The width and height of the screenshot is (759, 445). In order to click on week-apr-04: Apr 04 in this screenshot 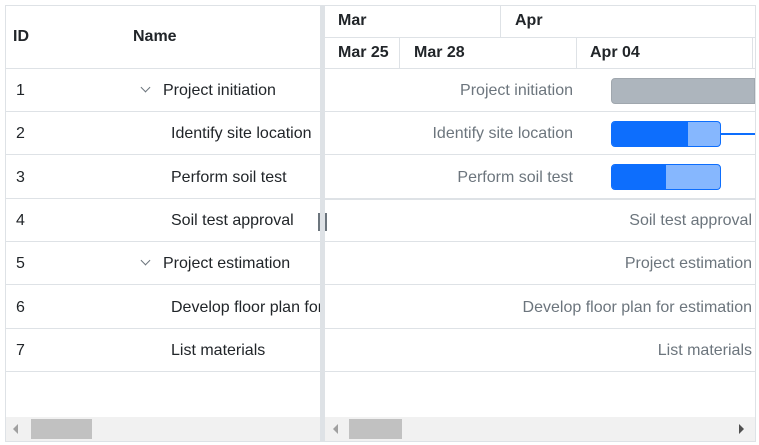, I will do `click(615, 52)`.